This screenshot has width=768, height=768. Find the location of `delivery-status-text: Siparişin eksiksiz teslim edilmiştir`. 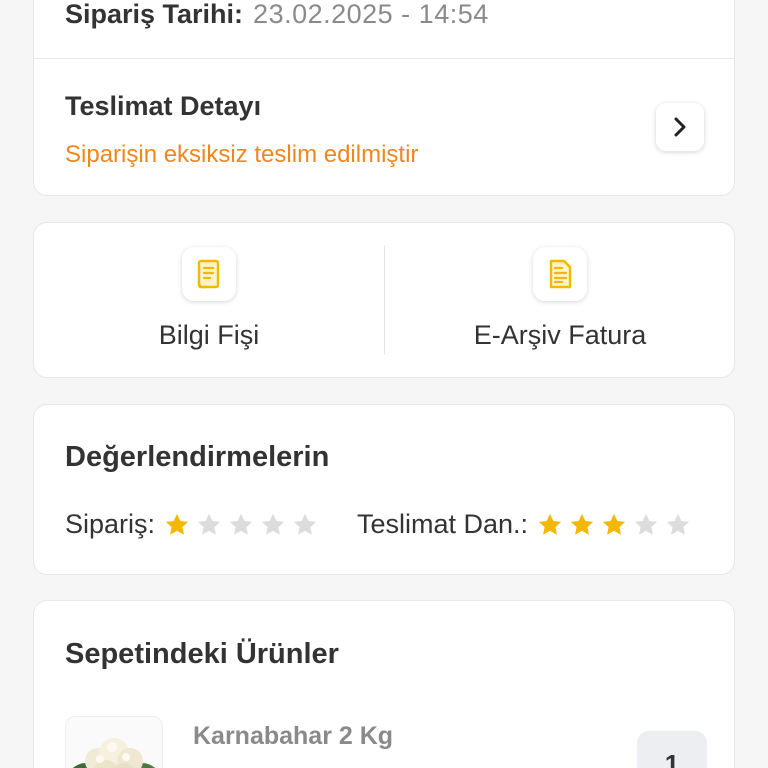

delivery-status-text: Siparişin eksiksiz teslim edilmiştir is located at coordinates (242, 154).